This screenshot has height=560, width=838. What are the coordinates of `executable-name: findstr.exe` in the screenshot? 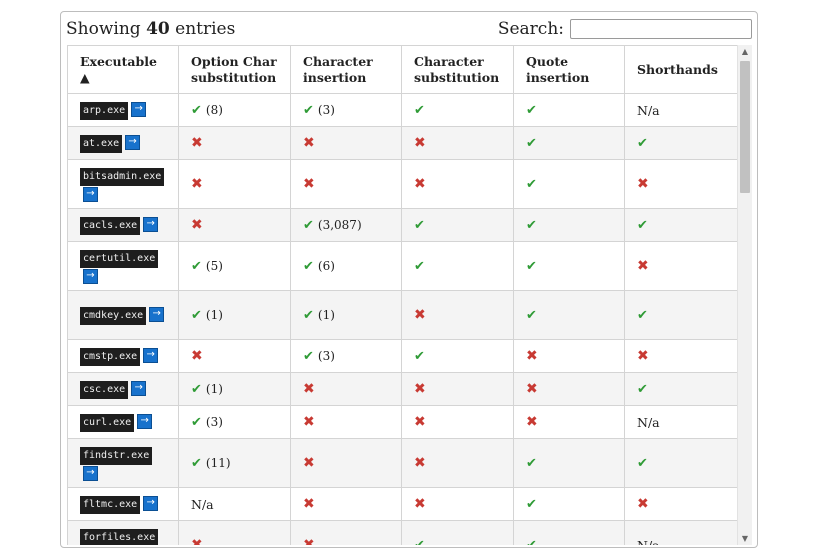 It's located at (116, 455).